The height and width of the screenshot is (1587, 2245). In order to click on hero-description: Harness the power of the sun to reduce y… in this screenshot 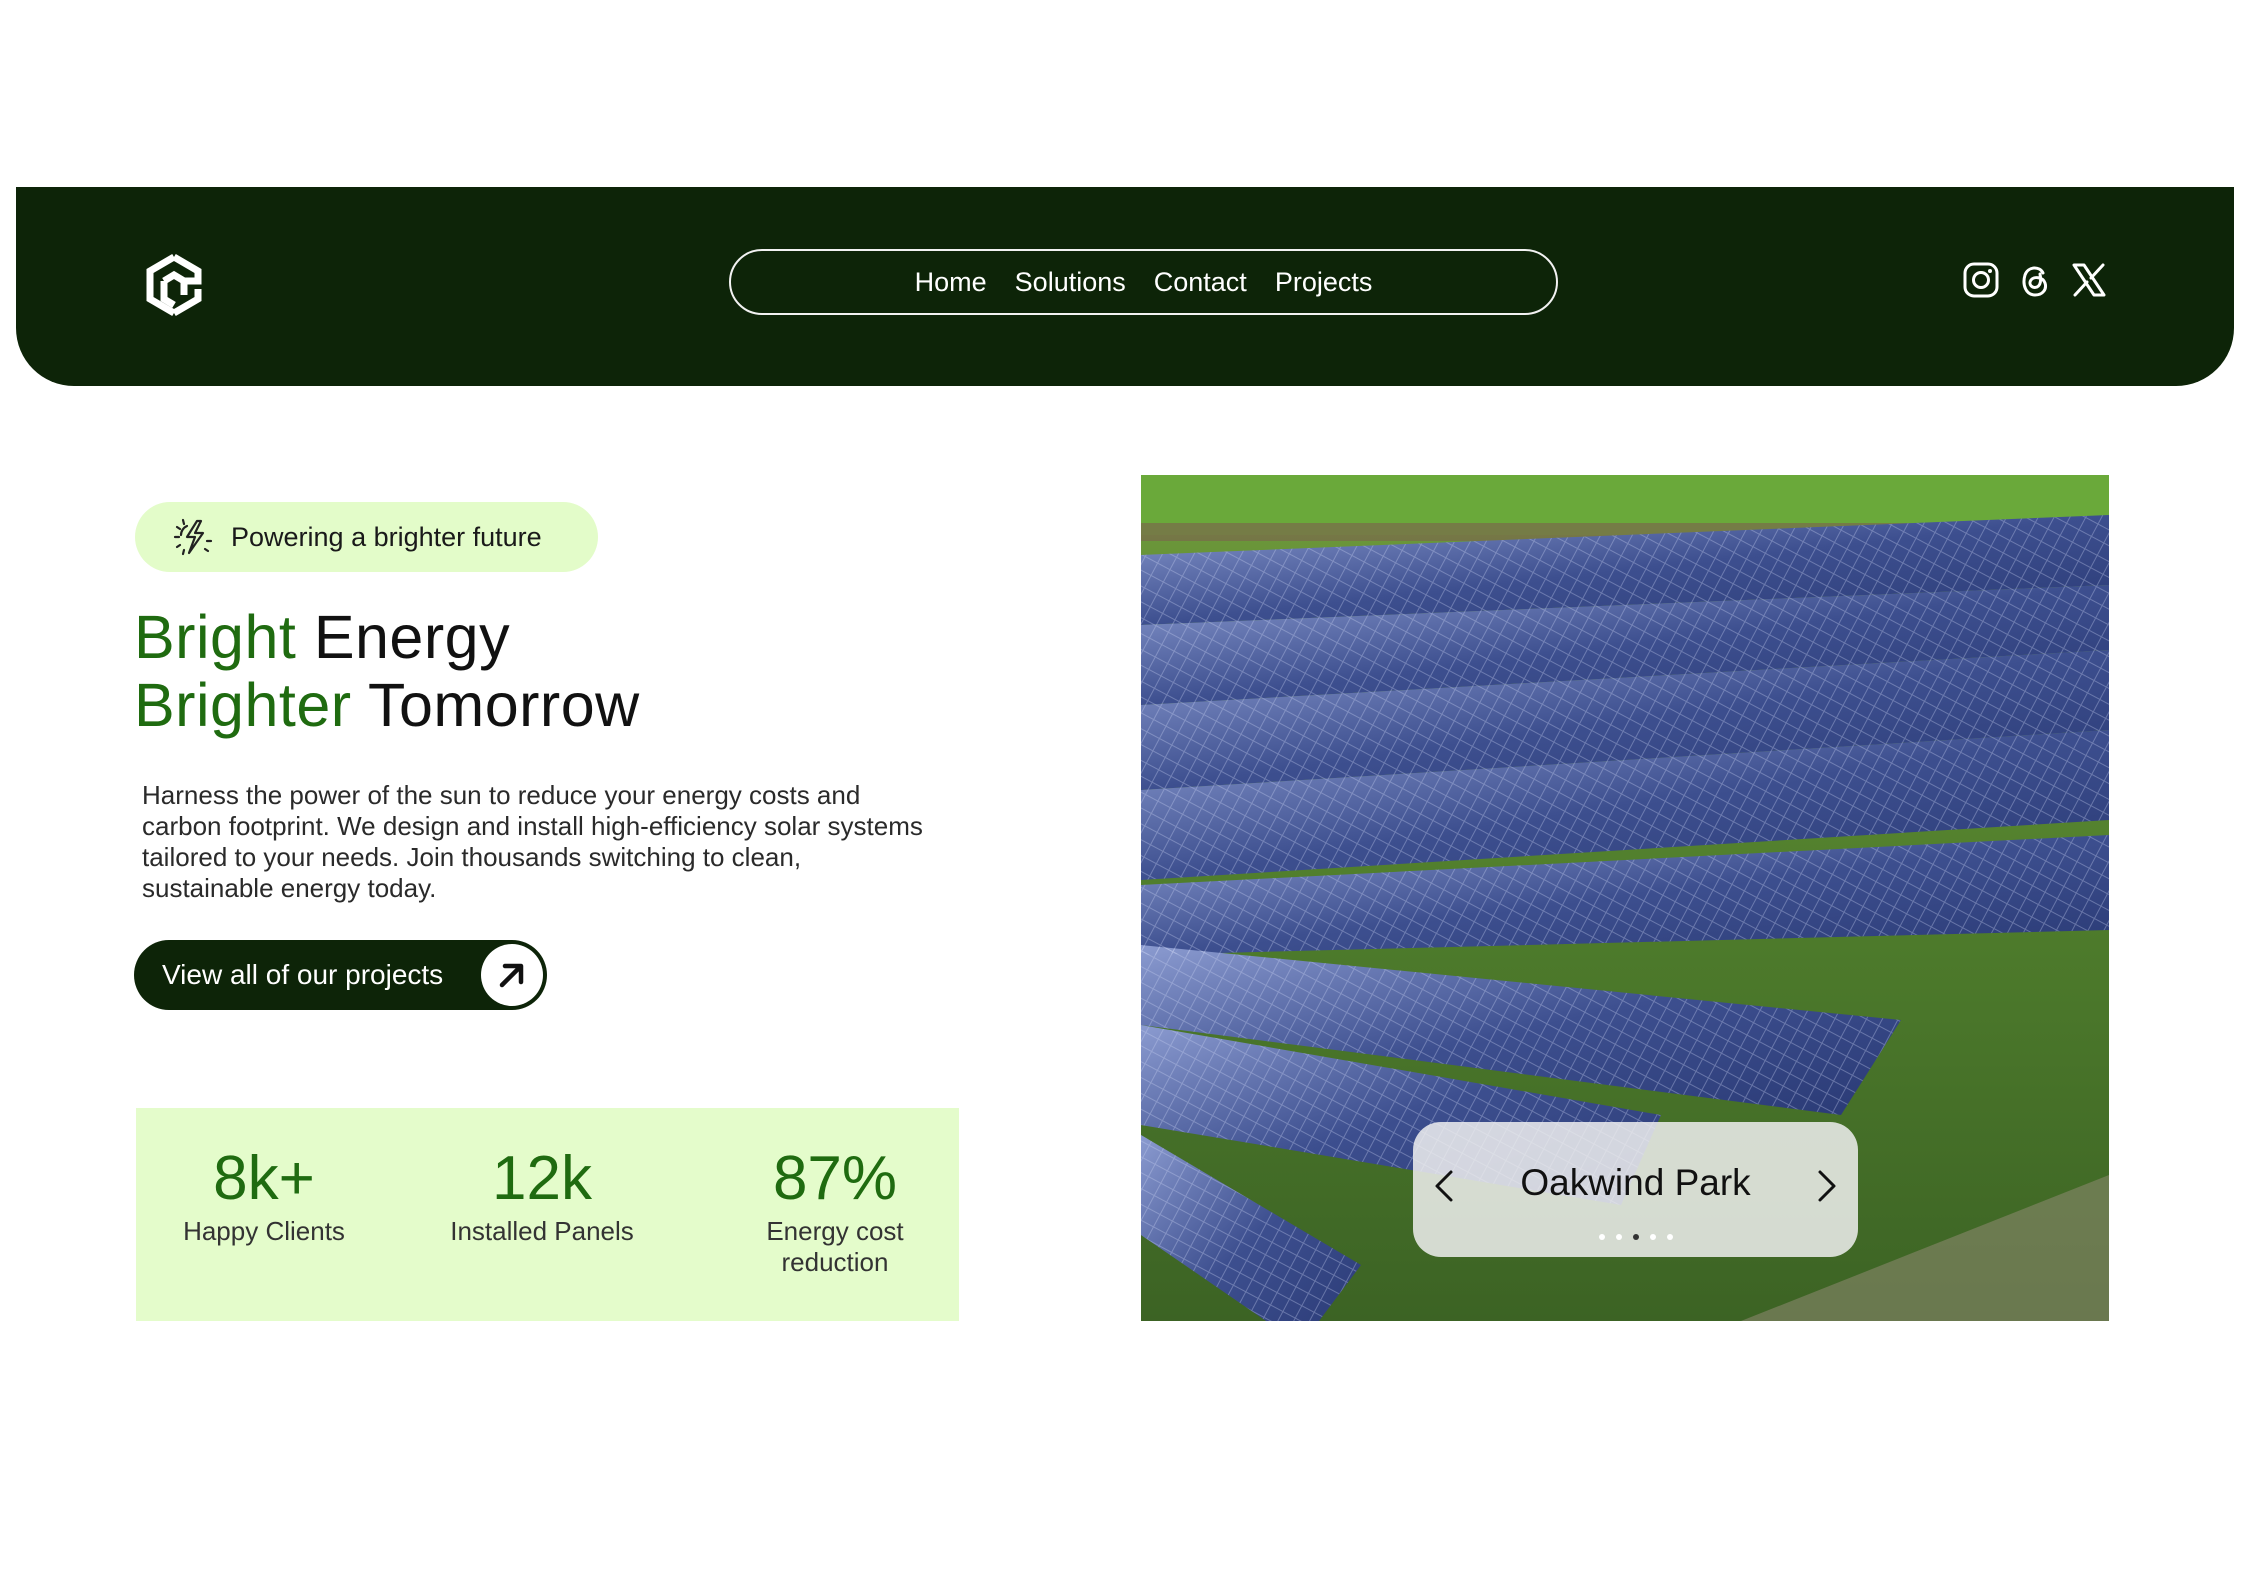, I will do `click(532, 841)`.